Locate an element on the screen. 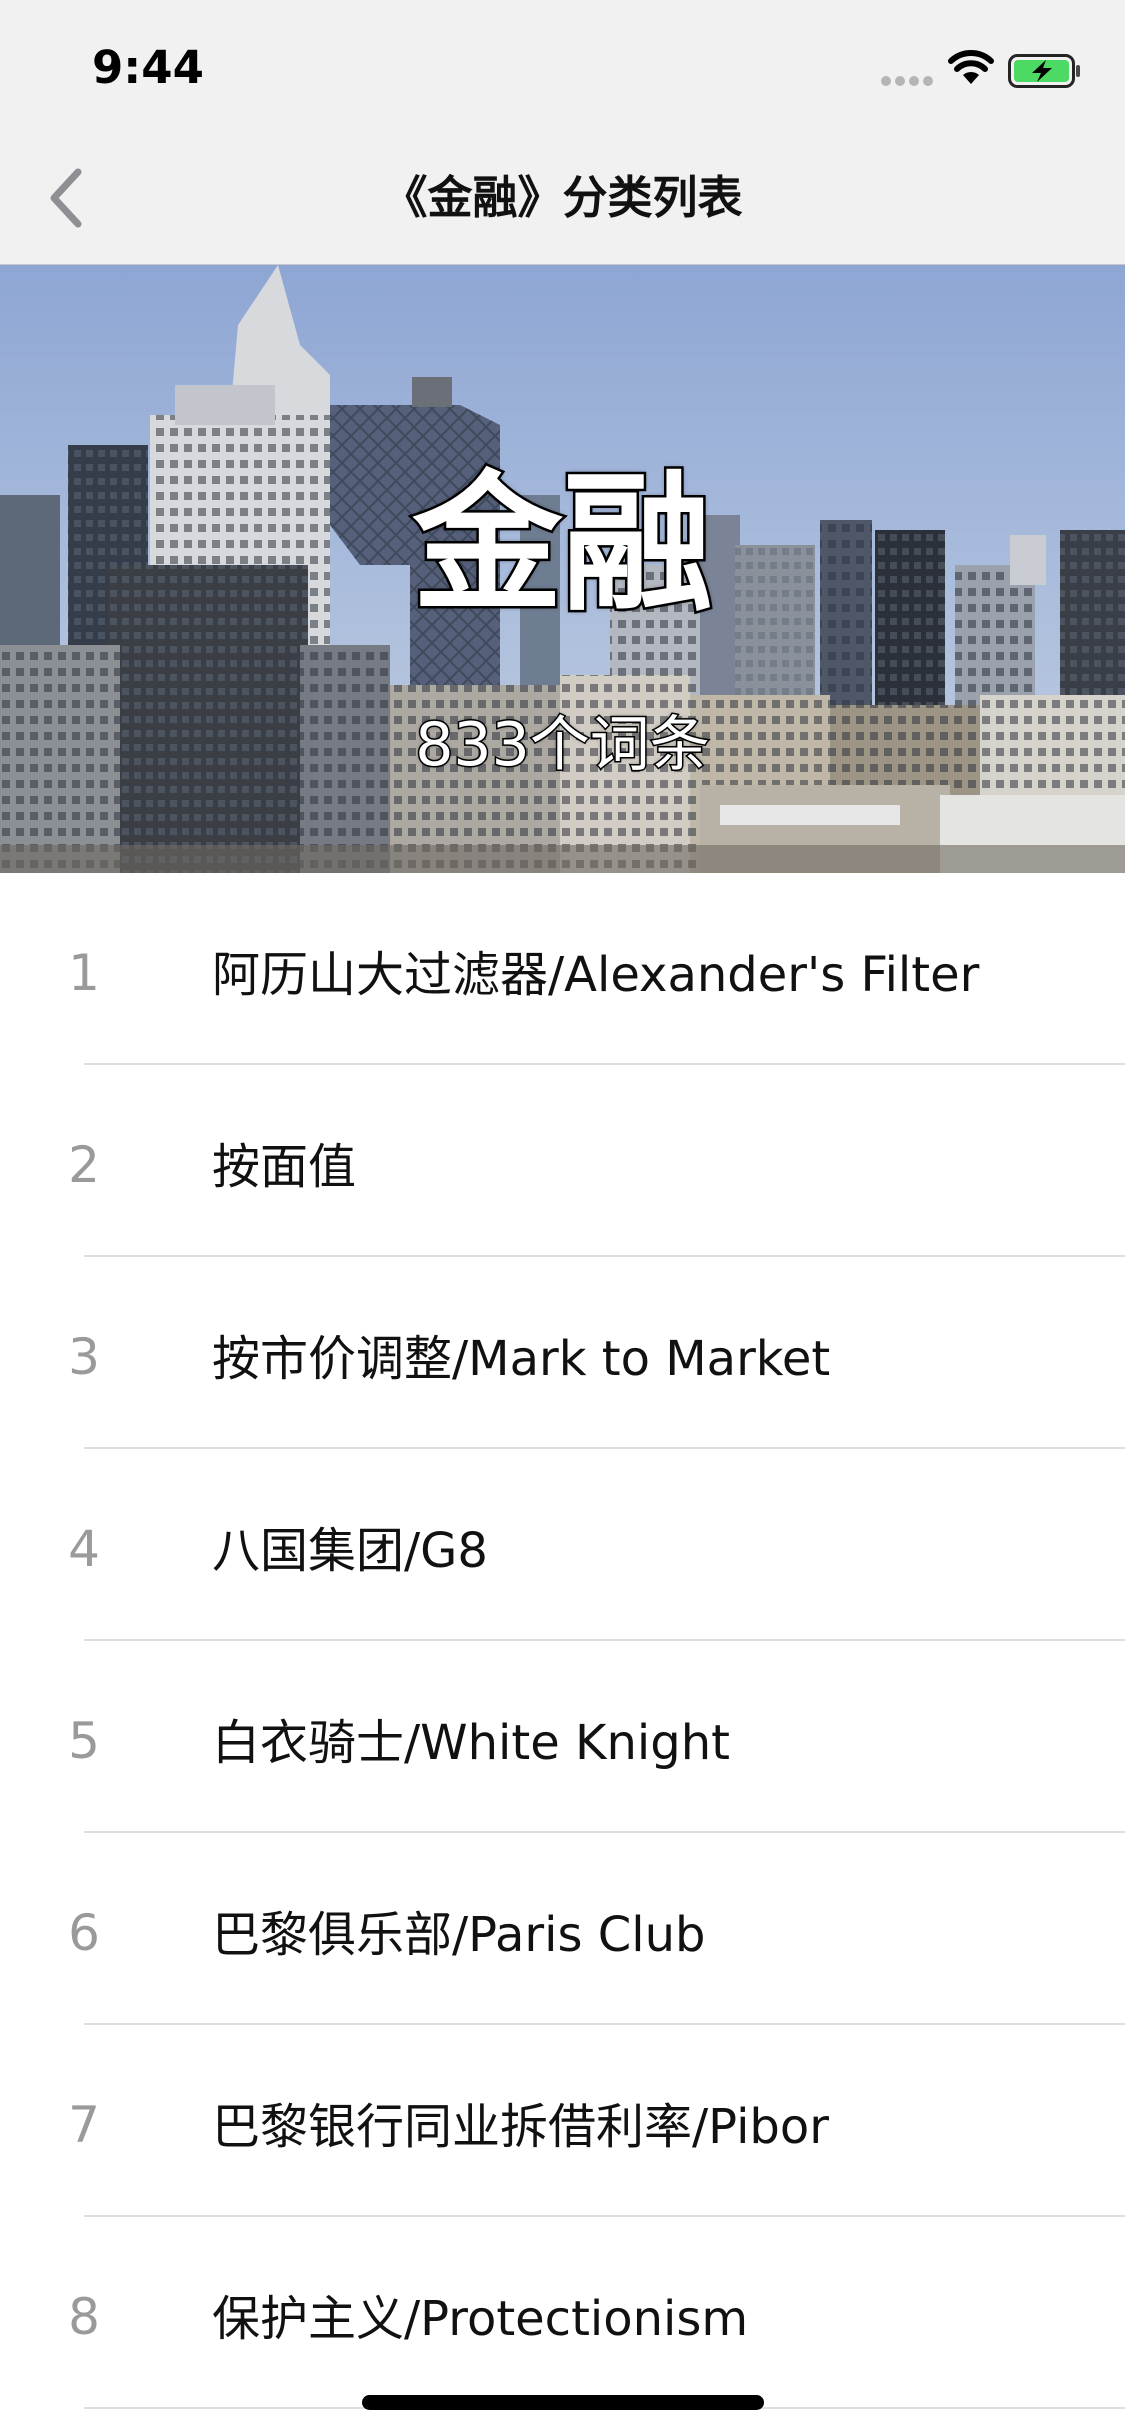 This screenshot has width=1125, height=2436. list-item: 5 白衣骑士/White Knight is located at coordinates (562, 1737).